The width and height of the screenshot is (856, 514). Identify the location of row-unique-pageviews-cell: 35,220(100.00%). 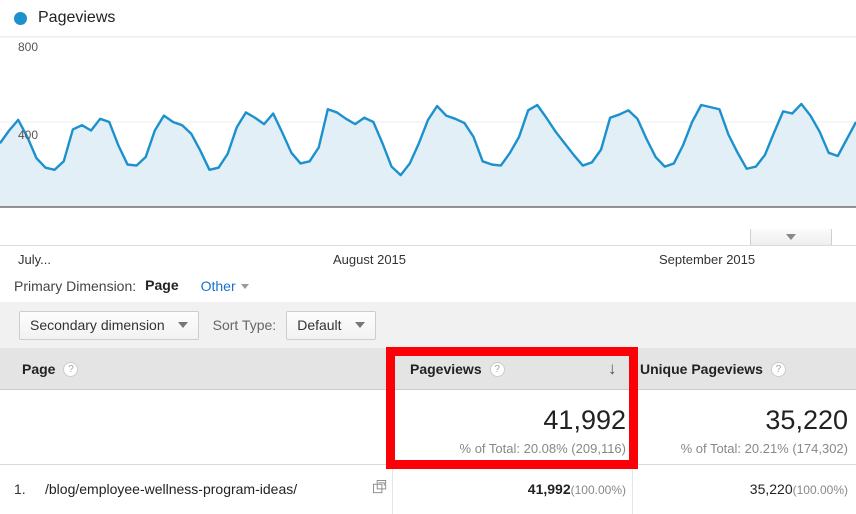
(744, 489).